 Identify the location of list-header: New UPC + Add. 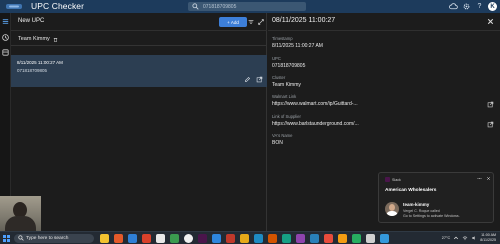
(139, 22).